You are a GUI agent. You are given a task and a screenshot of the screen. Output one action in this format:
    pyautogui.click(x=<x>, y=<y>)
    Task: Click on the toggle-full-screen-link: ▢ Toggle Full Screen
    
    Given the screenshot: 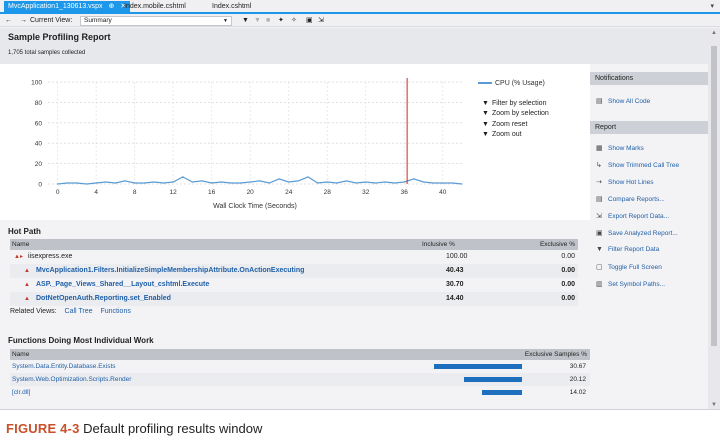 What is the action you would take?
    pyautogui.click(x=629, y=267)
    